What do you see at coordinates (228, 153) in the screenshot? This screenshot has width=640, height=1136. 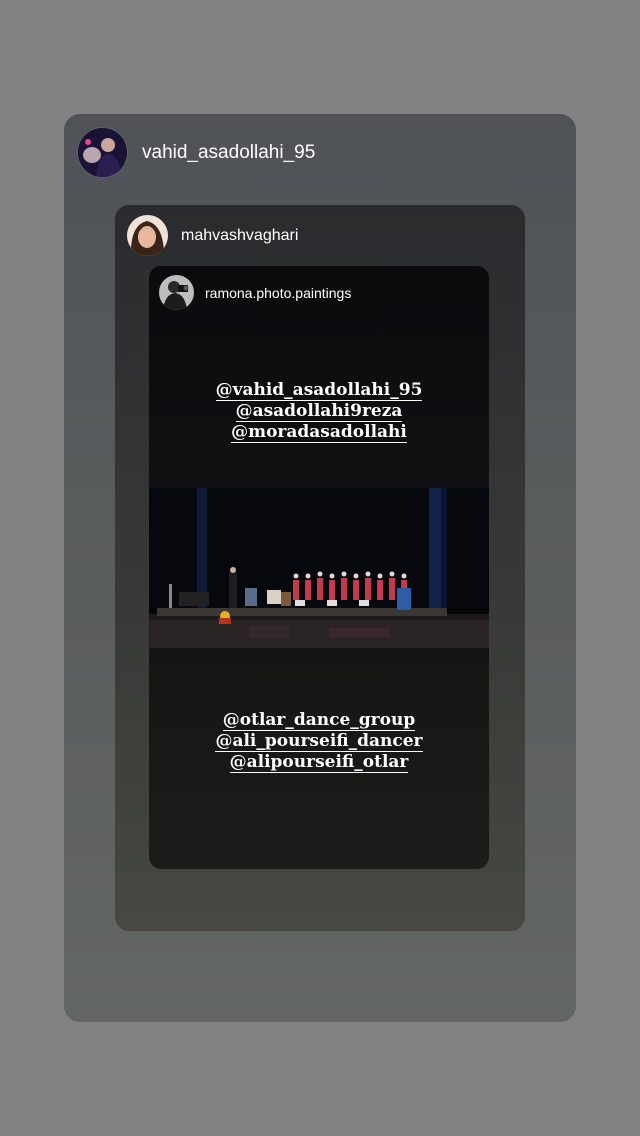 I see `author-username: vahid_asadollahi_95` at bounding box center [228, 153].